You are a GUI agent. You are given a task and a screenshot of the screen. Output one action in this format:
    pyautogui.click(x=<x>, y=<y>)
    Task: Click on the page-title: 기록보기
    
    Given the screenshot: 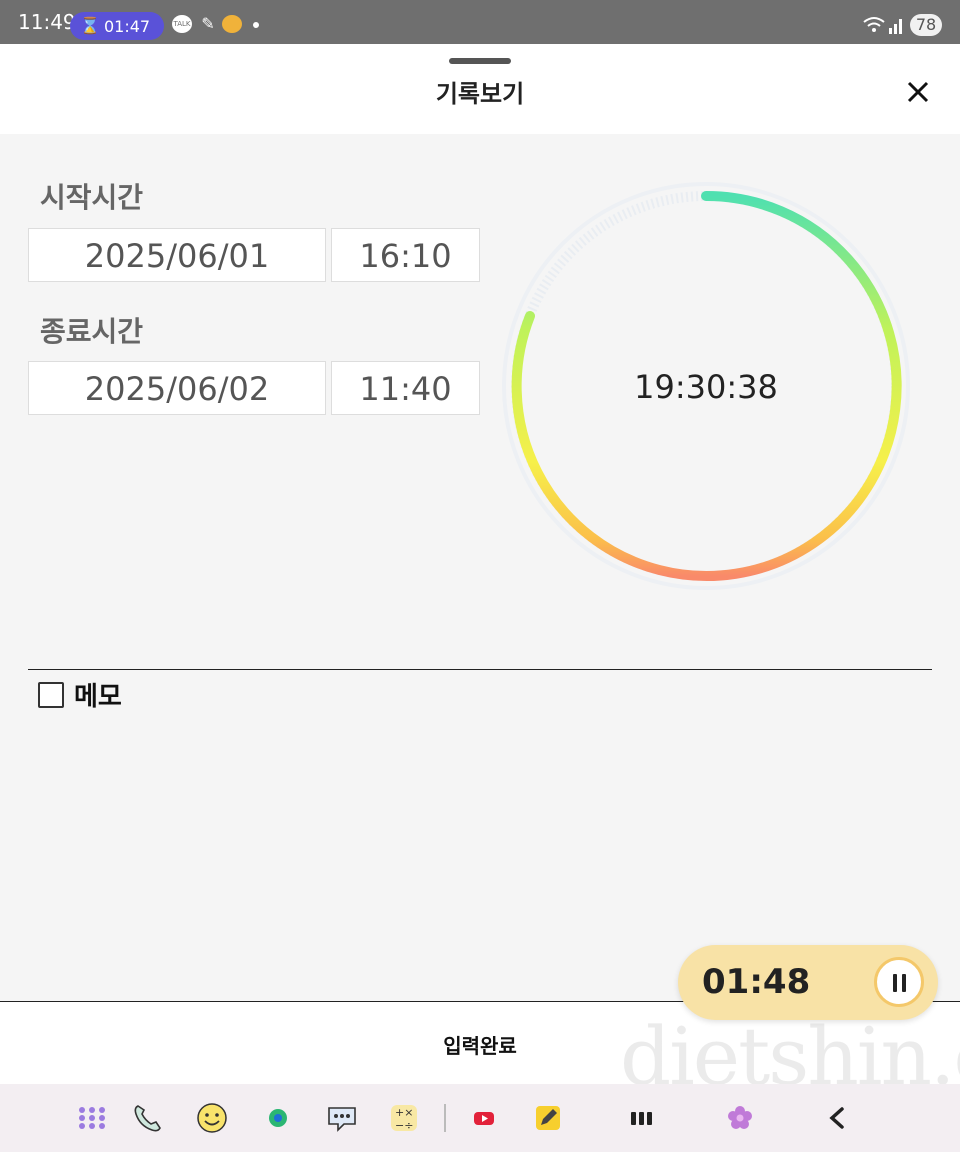 What is the action you would take?
    pyautogui.click(x=480, y=94)
    